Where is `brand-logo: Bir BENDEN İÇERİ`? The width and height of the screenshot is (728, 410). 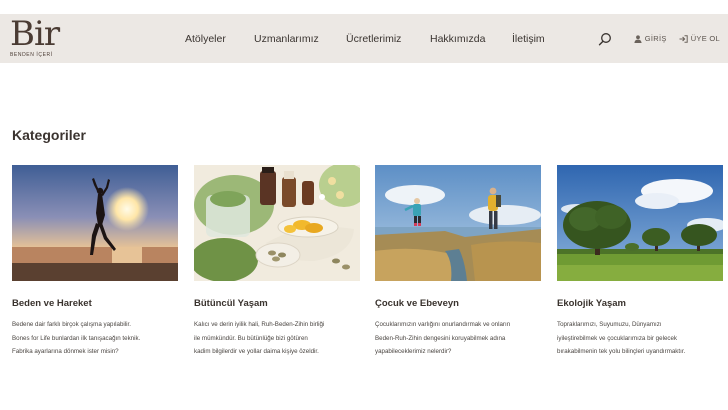 brand-logo: Bir BENDEN İÇERİ is located at coordinates (40, 39).